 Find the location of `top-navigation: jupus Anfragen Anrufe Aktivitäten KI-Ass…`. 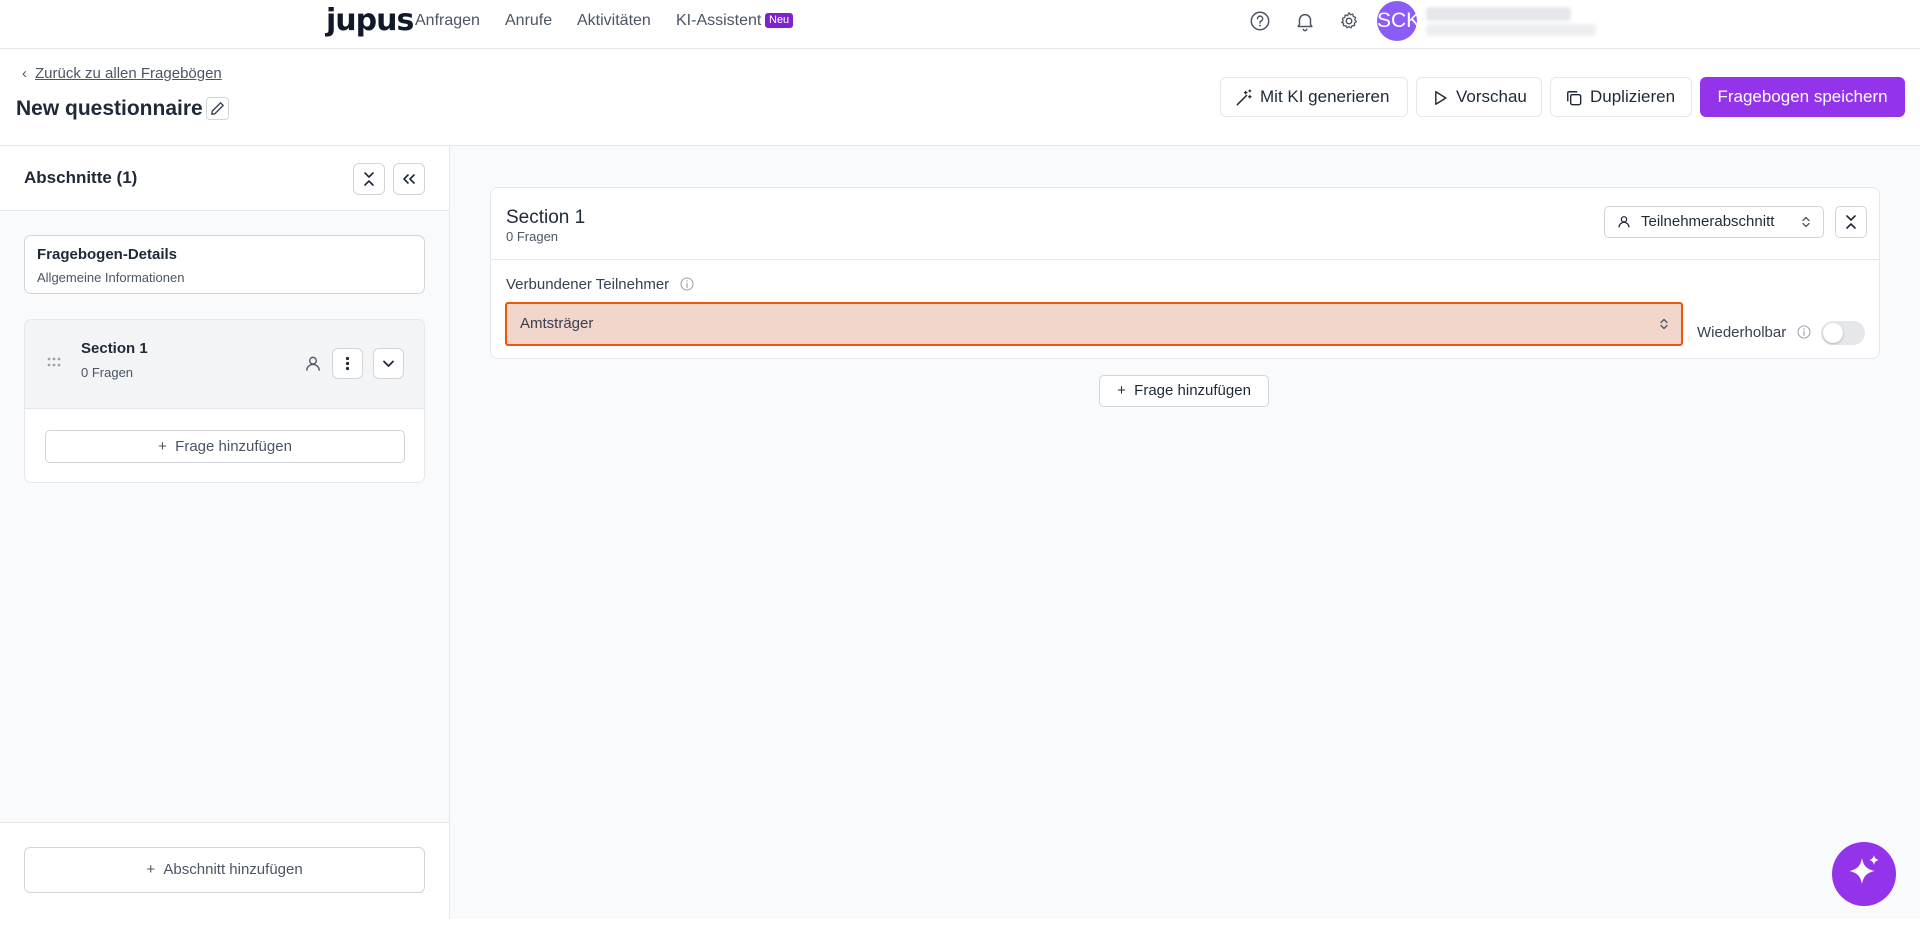

top-navigation: jupus Anfragen Anrufe Aktivitäten KI-Ass… is located at coordinates (960, 24).